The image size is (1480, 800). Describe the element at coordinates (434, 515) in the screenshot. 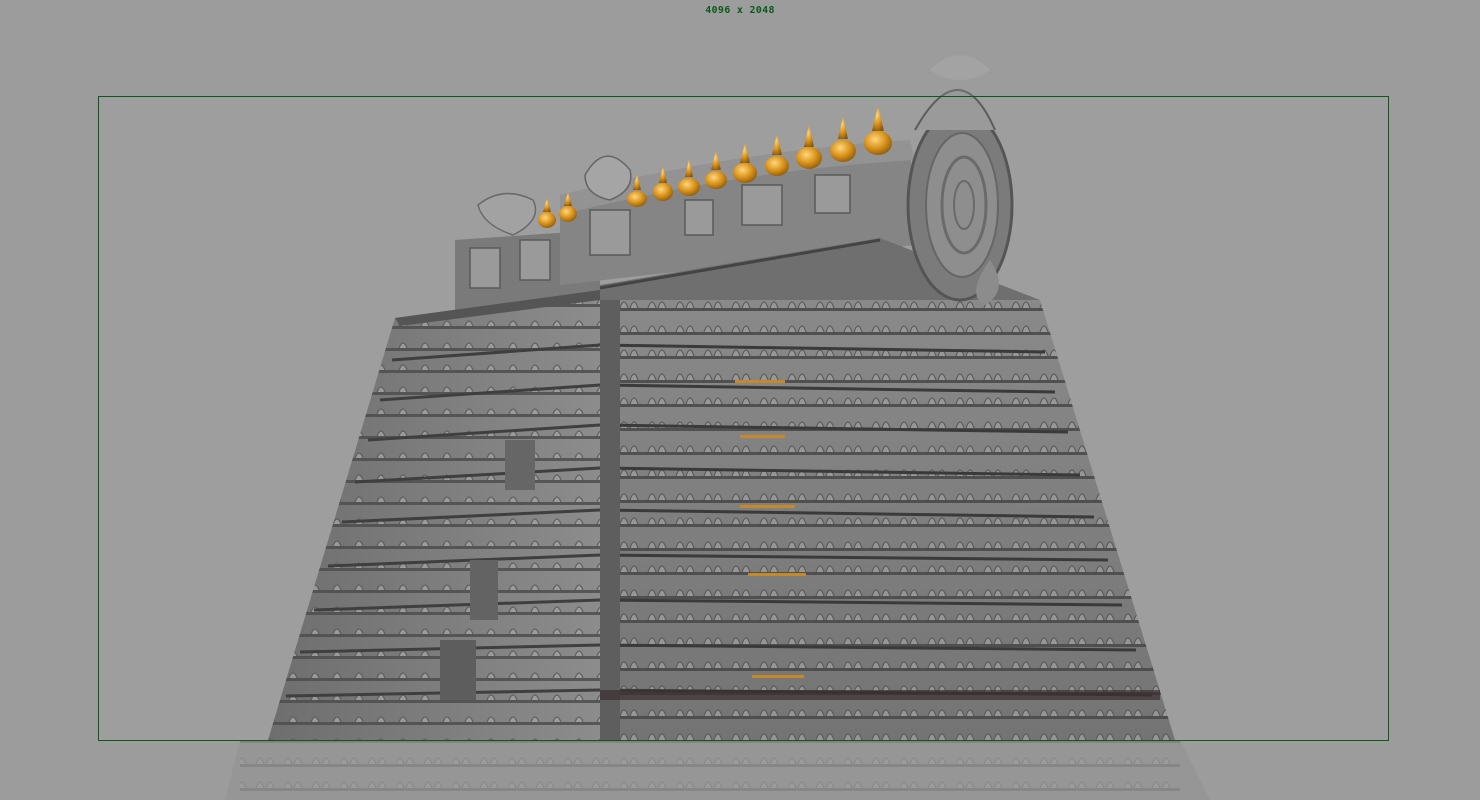

I see `tower-left-face` at that location.